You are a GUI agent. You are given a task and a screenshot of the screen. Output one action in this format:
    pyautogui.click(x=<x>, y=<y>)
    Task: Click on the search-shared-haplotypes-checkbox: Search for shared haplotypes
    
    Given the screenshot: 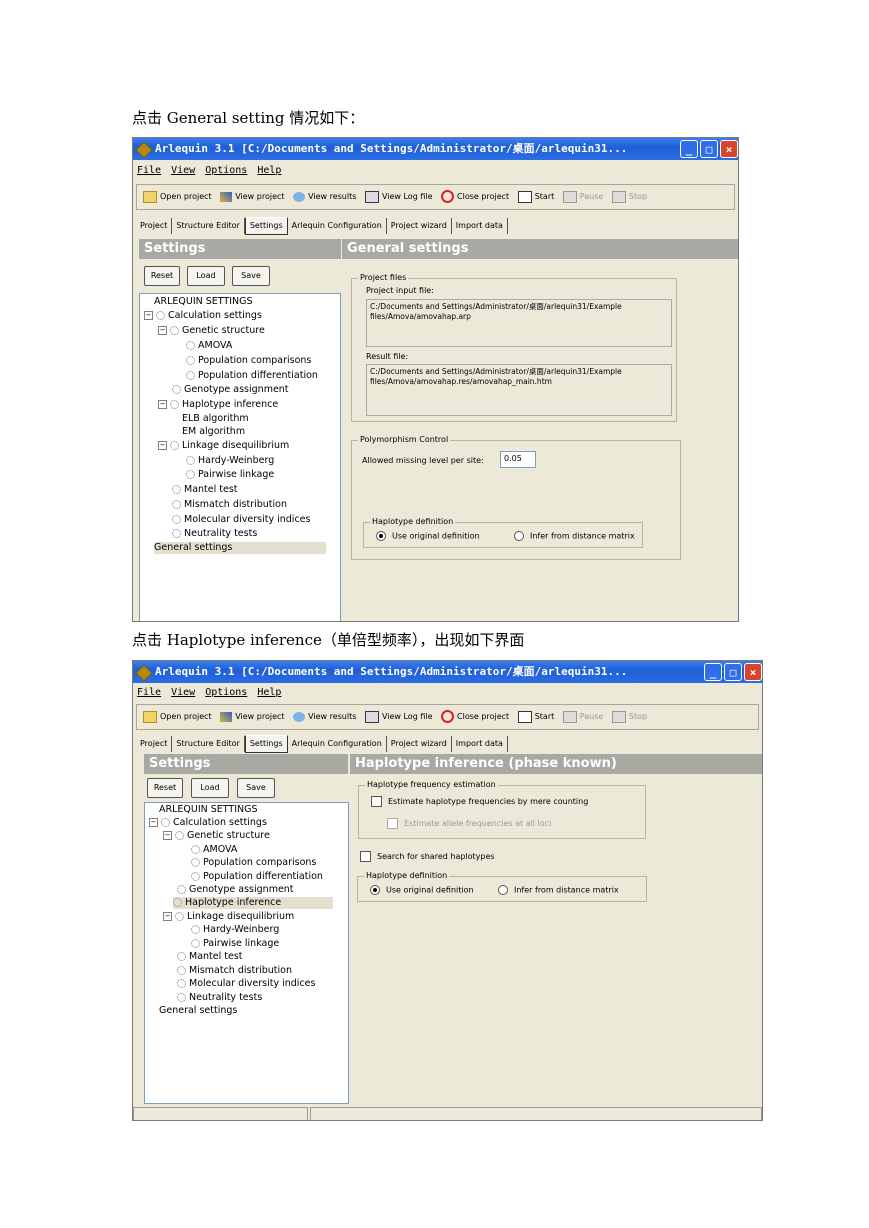 What is the action you would take?
    pyautogui.click(x=427, y=856)
    